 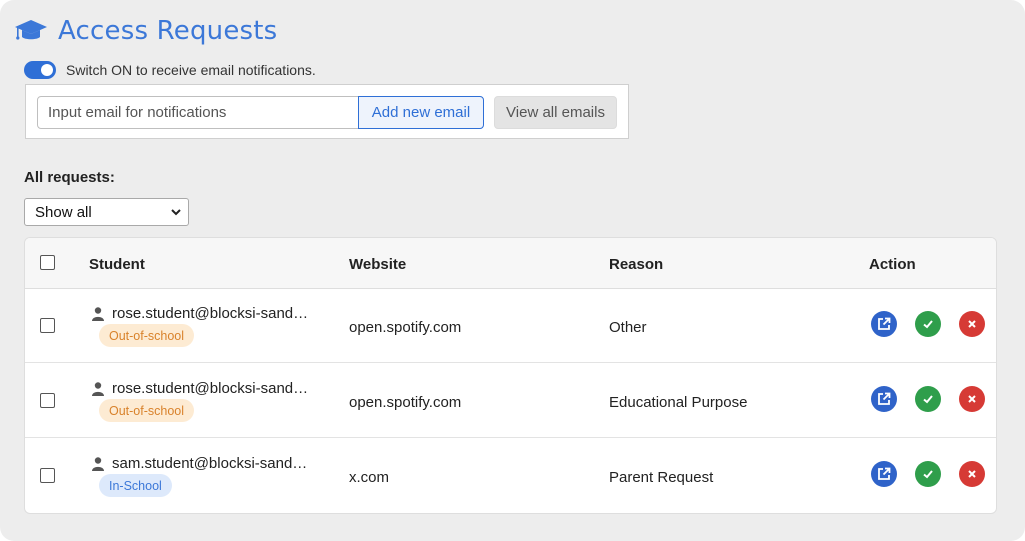 I want to click on select-value: Show all, so click(x=63, y=212).